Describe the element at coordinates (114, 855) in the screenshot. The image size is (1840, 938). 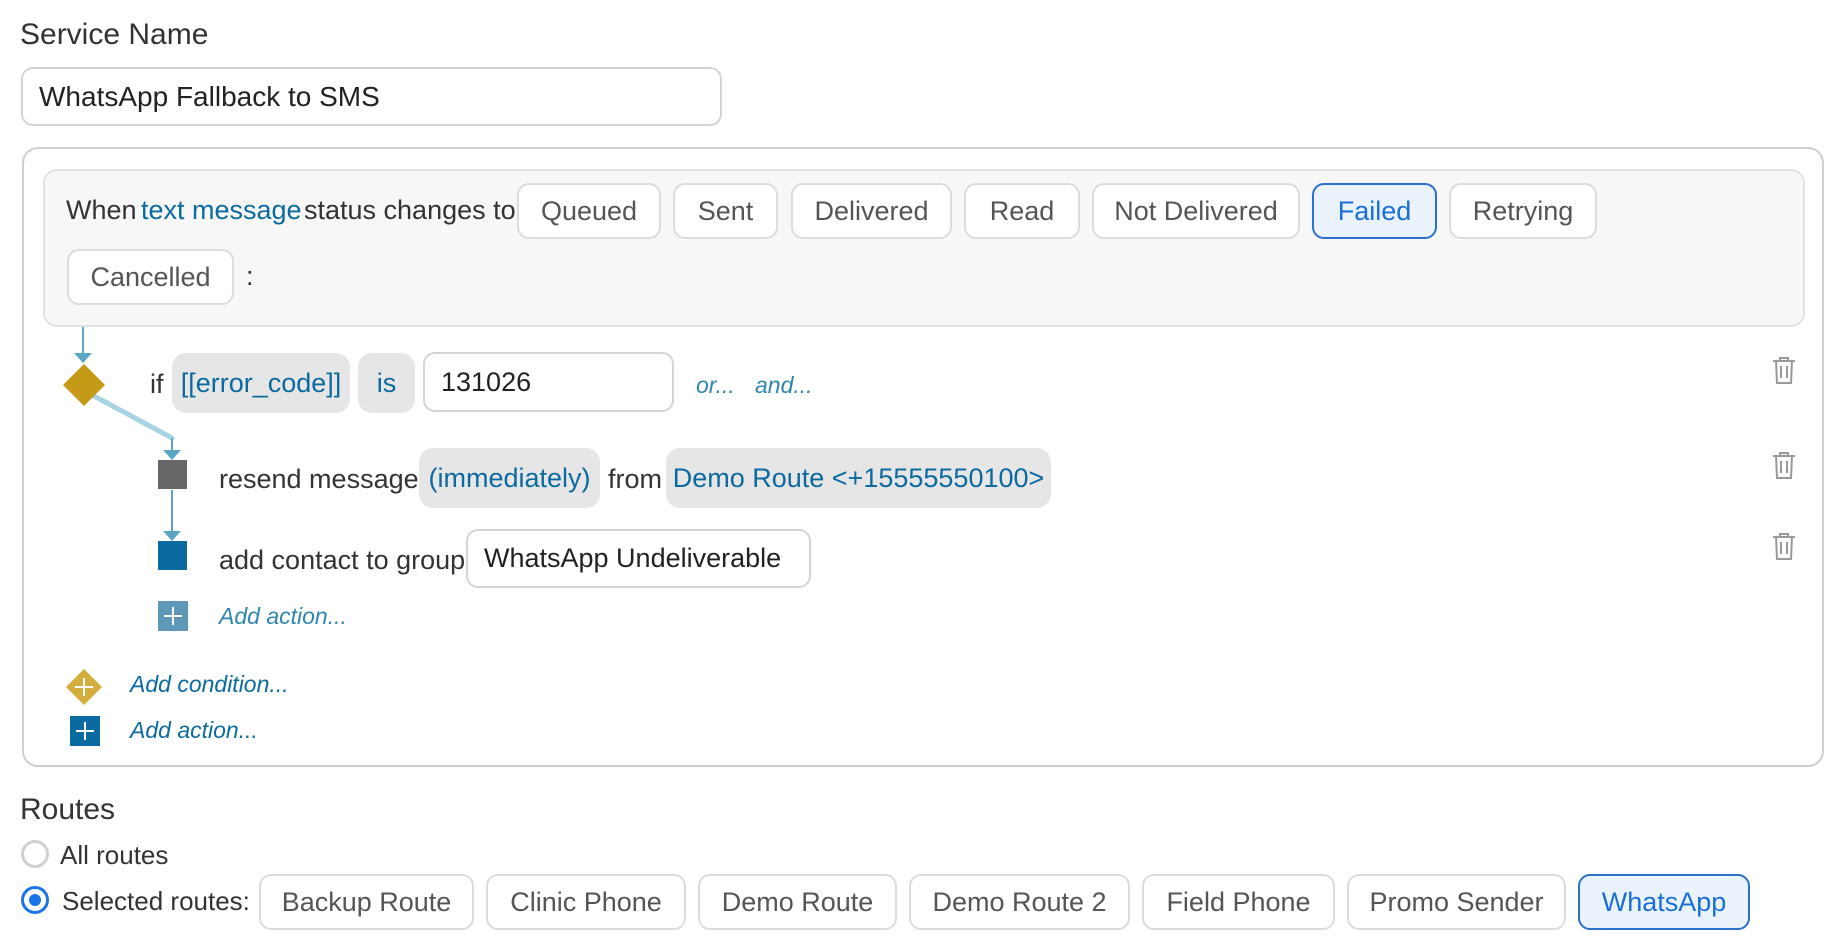
I see `all-routes-label: All routes` at that location.